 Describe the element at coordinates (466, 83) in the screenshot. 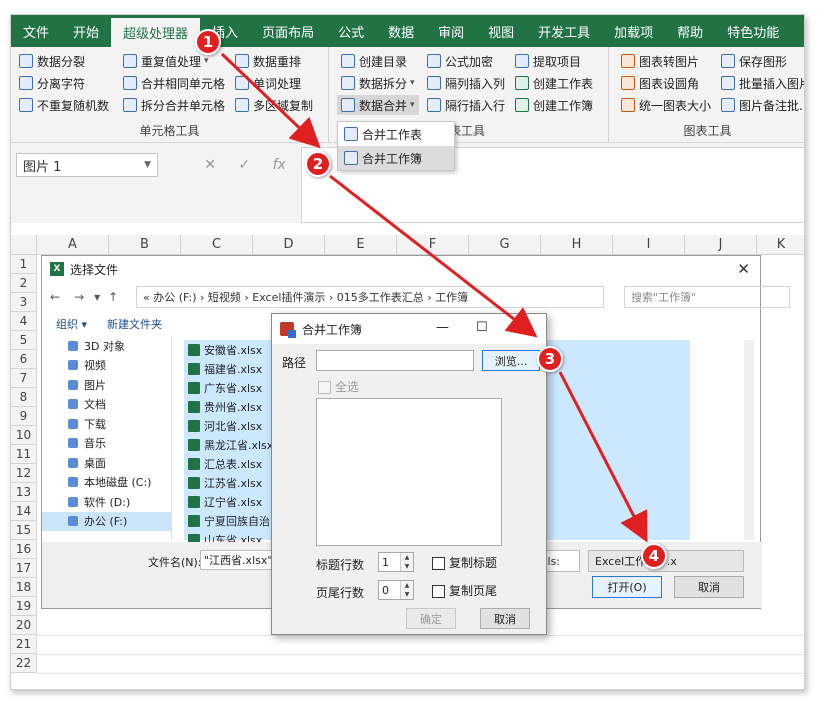

I see `insert-alt-columns-button: 隔列插入列` at that location.